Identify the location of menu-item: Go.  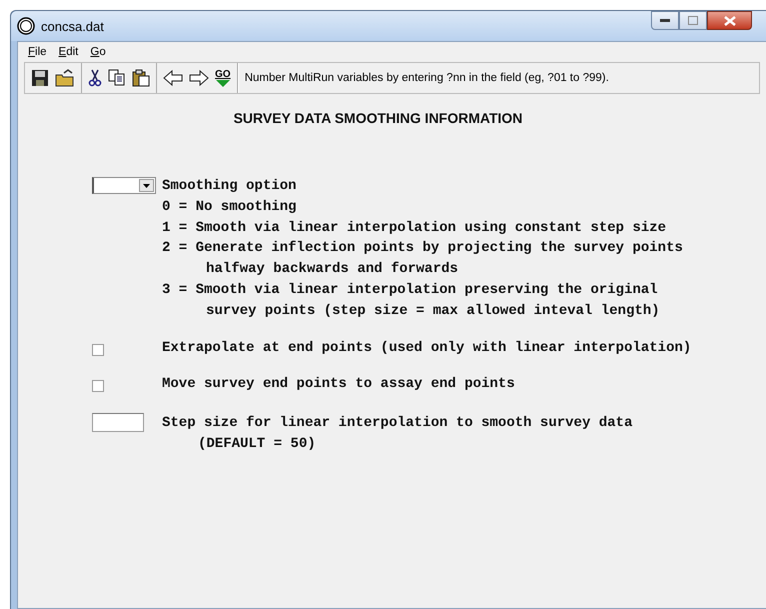
(98, 52).